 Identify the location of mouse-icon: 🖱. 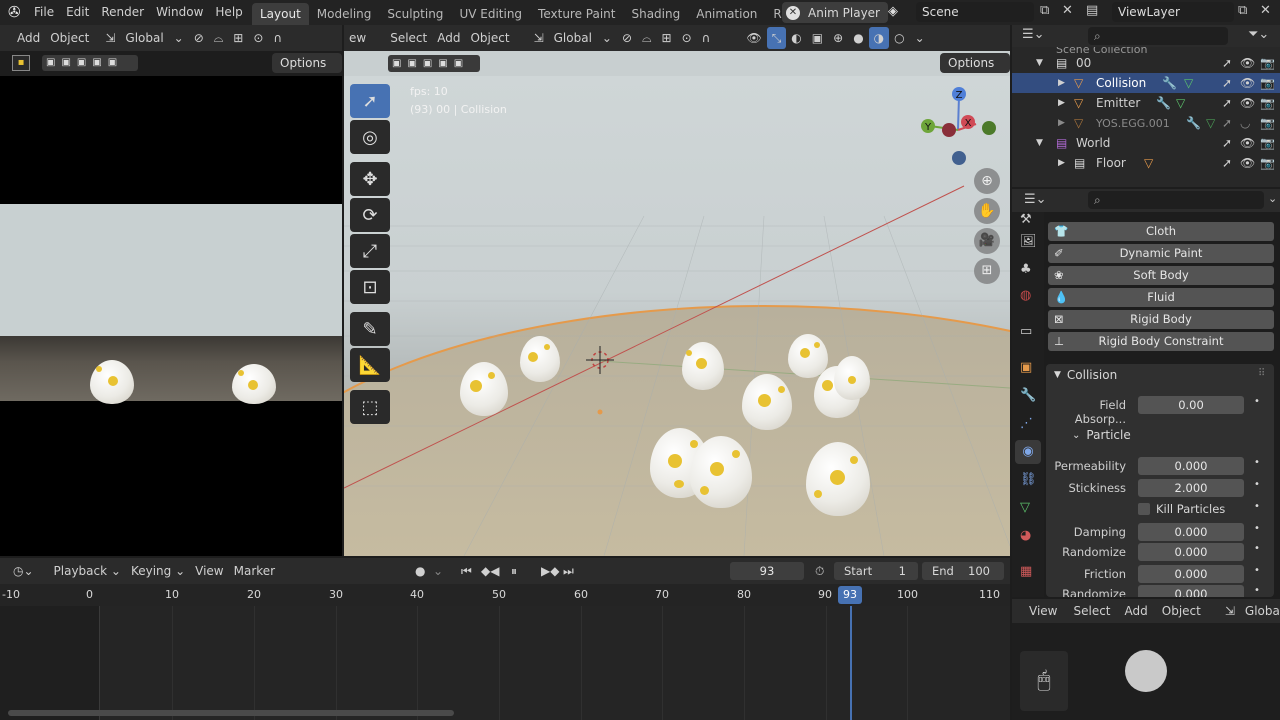
(1044, 681).